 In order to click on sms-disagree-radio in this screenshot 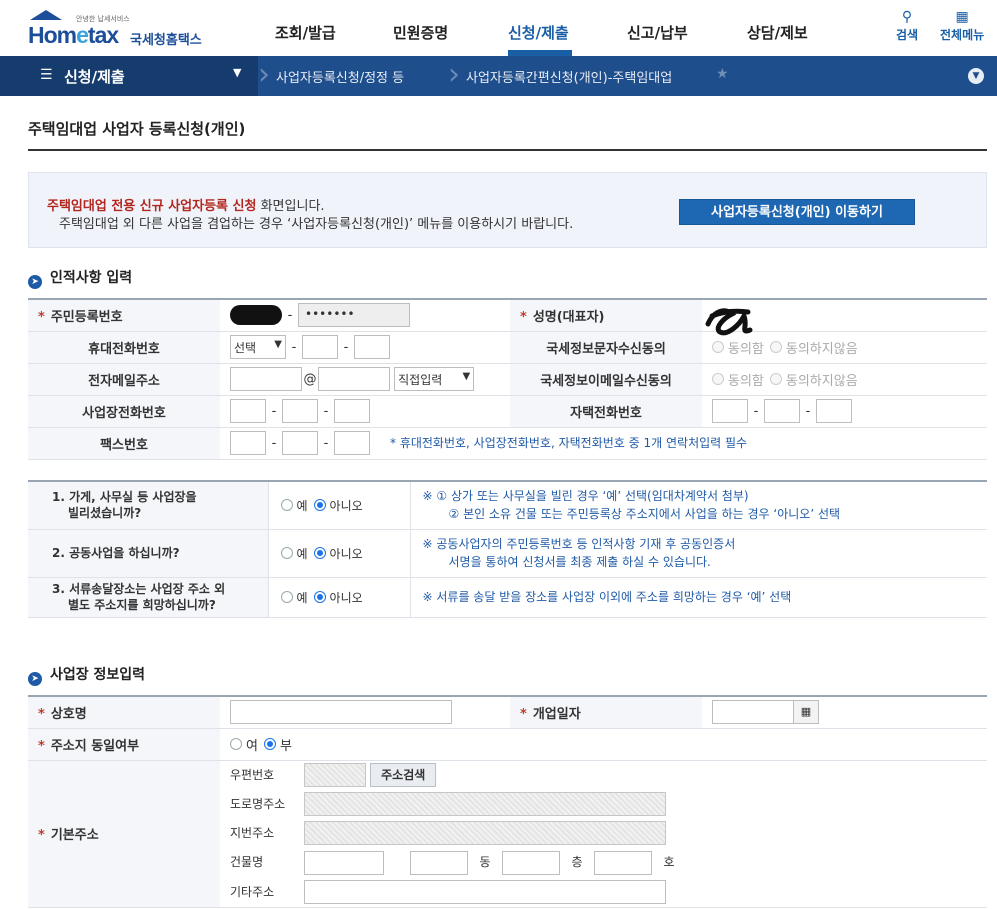, I will do `click(775, 347)`.